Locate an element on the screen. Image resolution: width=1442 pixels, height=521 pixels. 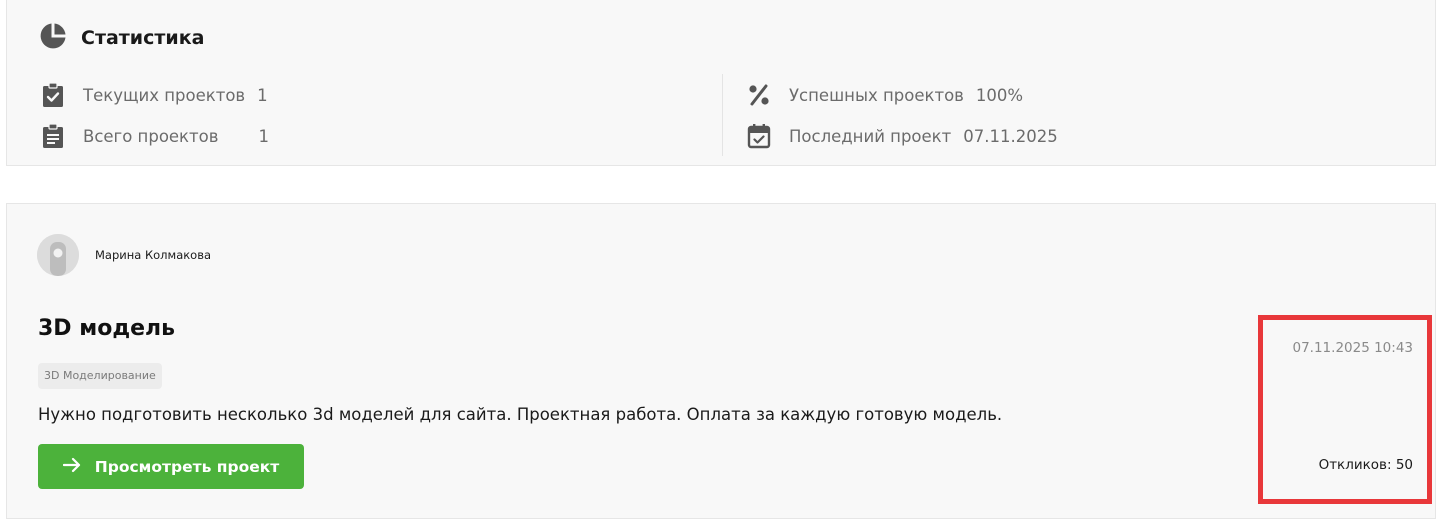
posted-date: 07.11.2025 10:43 is located at coordinates (1353, 348).